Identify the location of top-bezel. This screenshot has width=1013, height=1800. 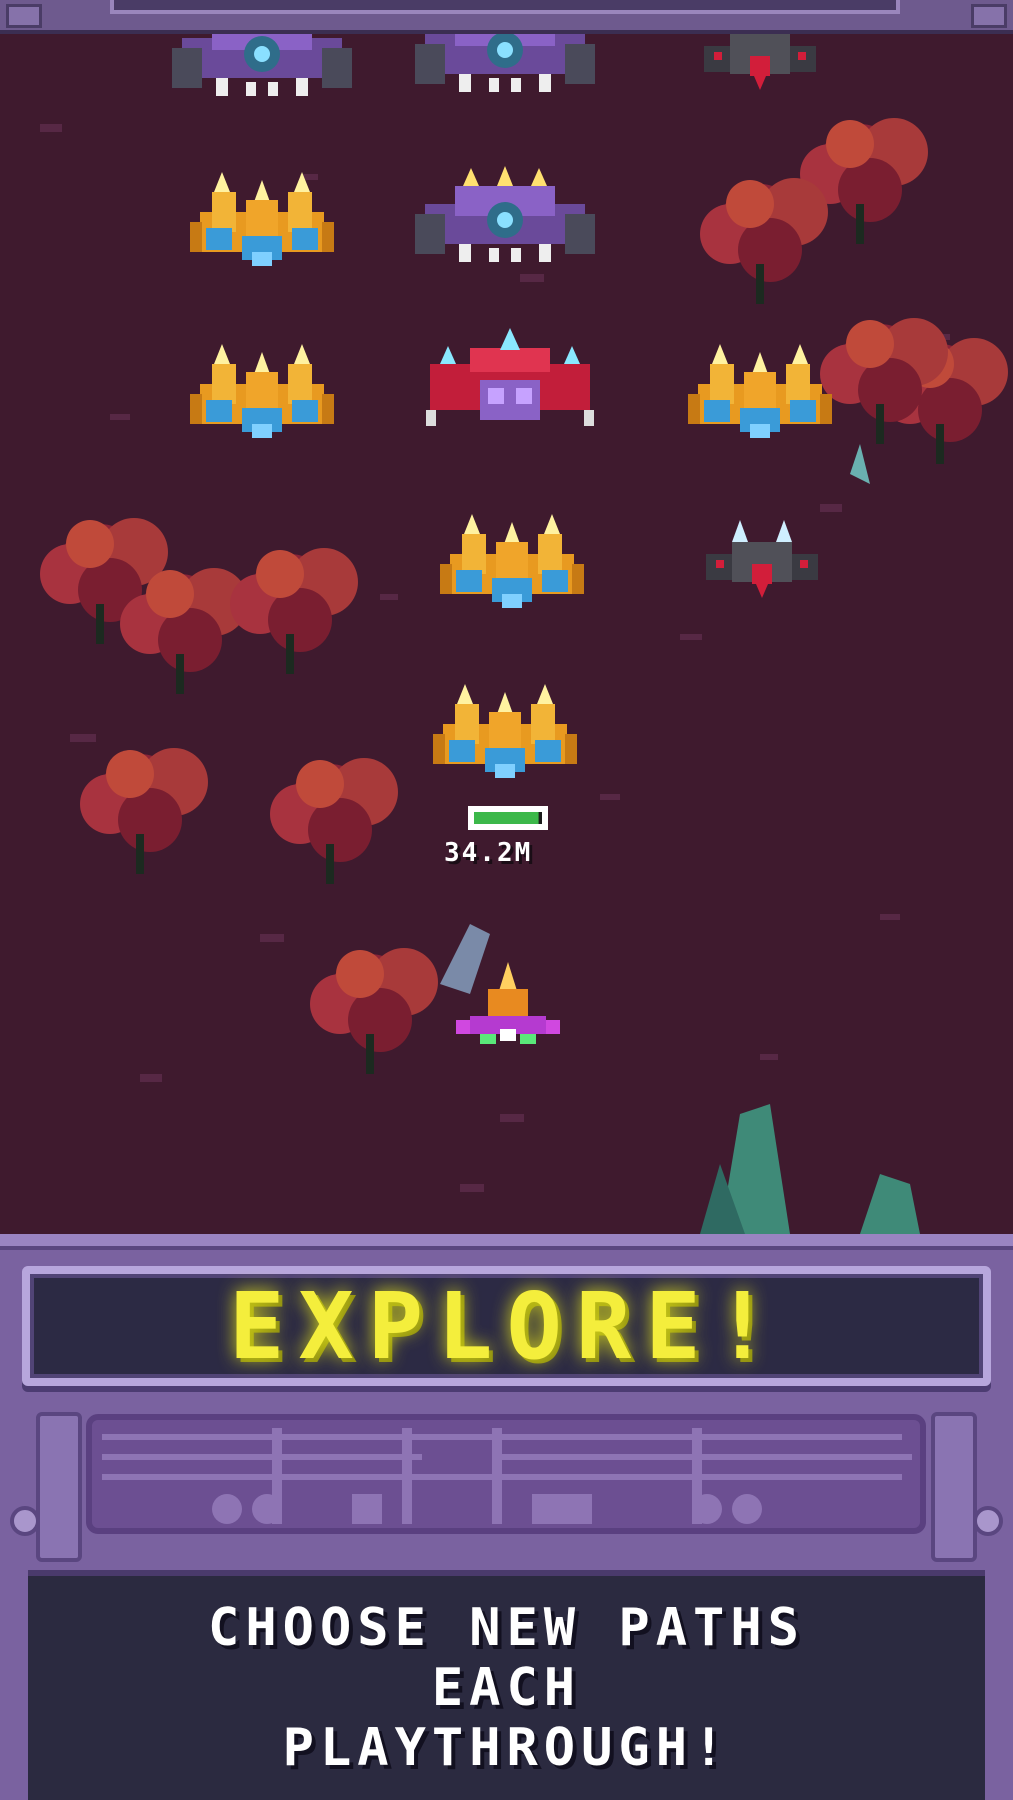
(506, 17).